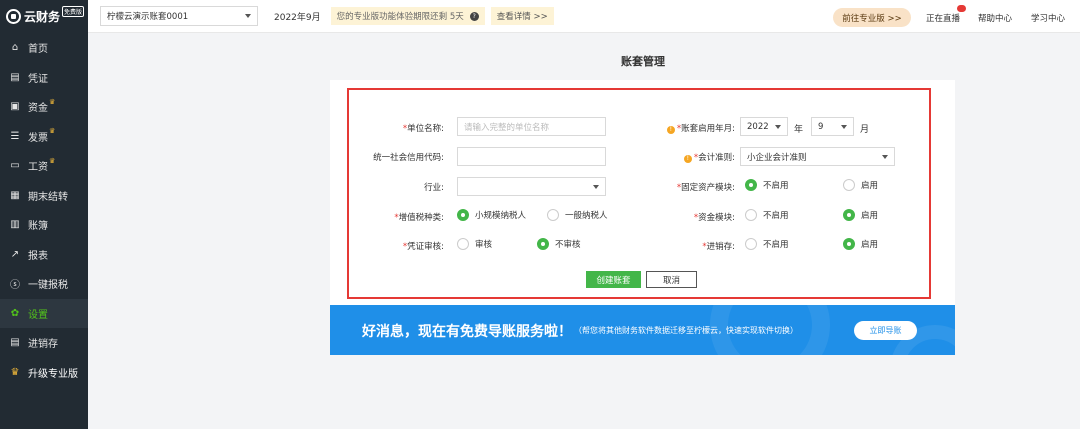 This screenshot has width=1080, height=429. I want to click on logo-text: 云财务, so click(42, 17).